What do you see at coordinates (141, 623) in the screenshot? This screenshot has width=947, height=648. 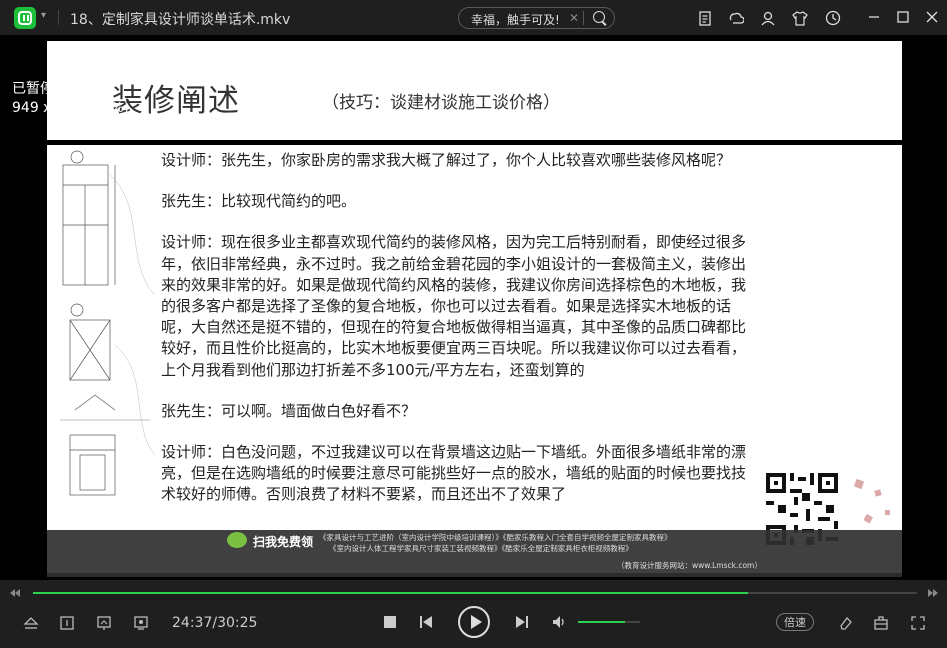 I see `record-icon` at bounding box center [141, 623].